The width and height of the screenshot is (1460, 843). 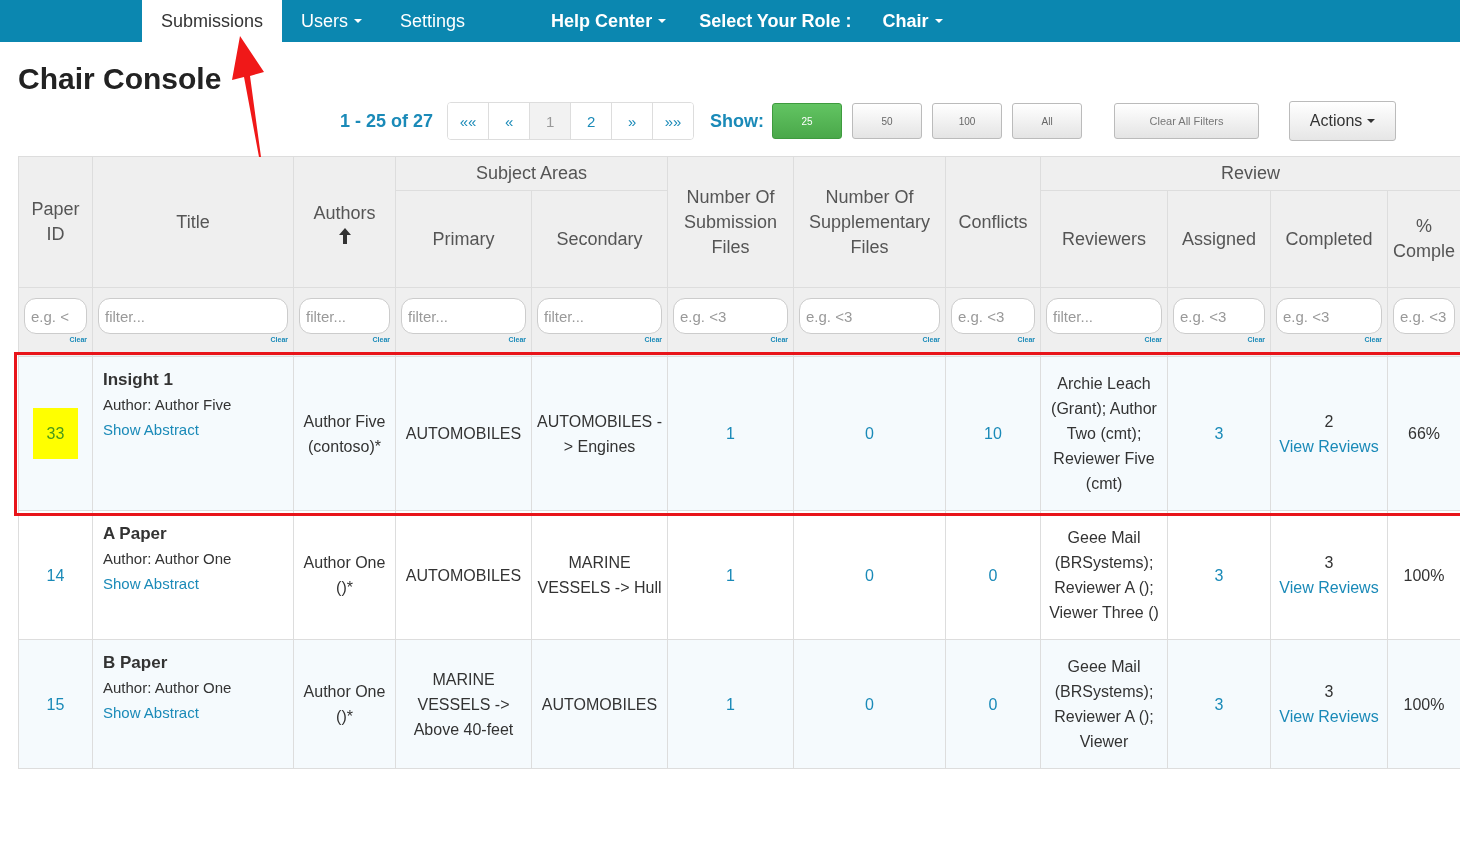 What do you see at coordinates (1329, 421) in the screenshot?
I see `completed-count: 2` at bounding box center [1329, 421].